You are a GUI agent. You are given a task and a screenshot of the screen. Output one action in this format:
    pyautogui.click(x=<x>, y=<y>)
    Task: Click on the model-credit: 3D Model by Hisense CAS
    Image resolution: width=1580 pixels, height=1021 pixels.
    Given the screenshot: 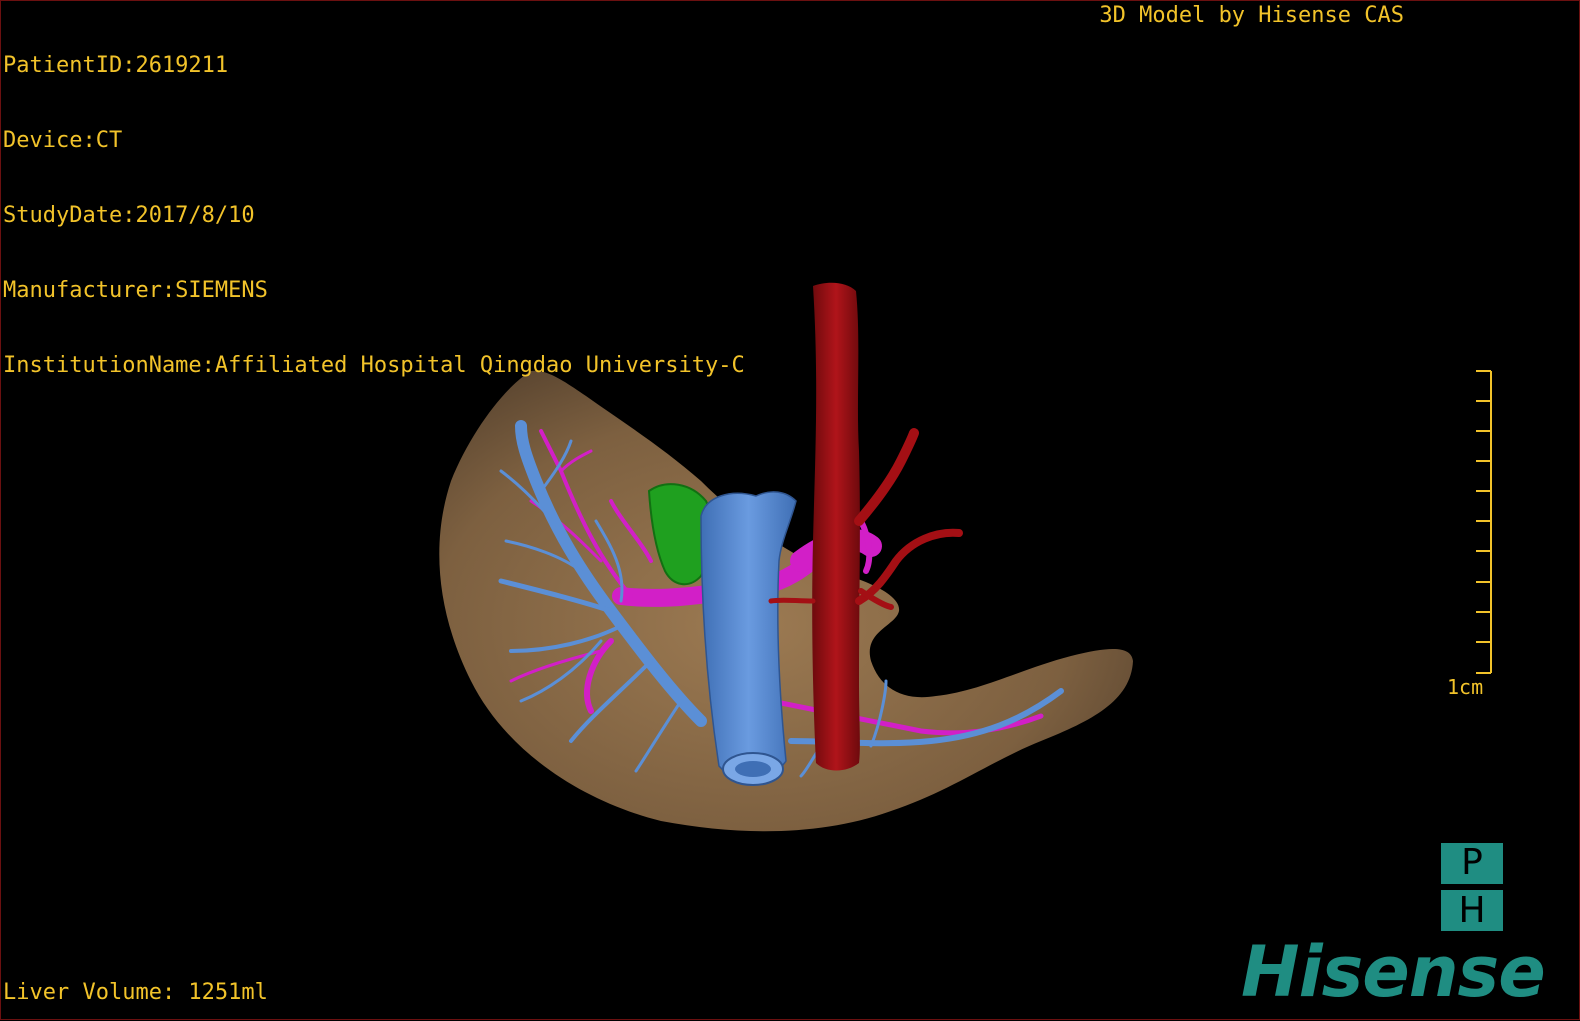 What is the action you would take?
    pyautogui.click(x=1251, y=15)
    